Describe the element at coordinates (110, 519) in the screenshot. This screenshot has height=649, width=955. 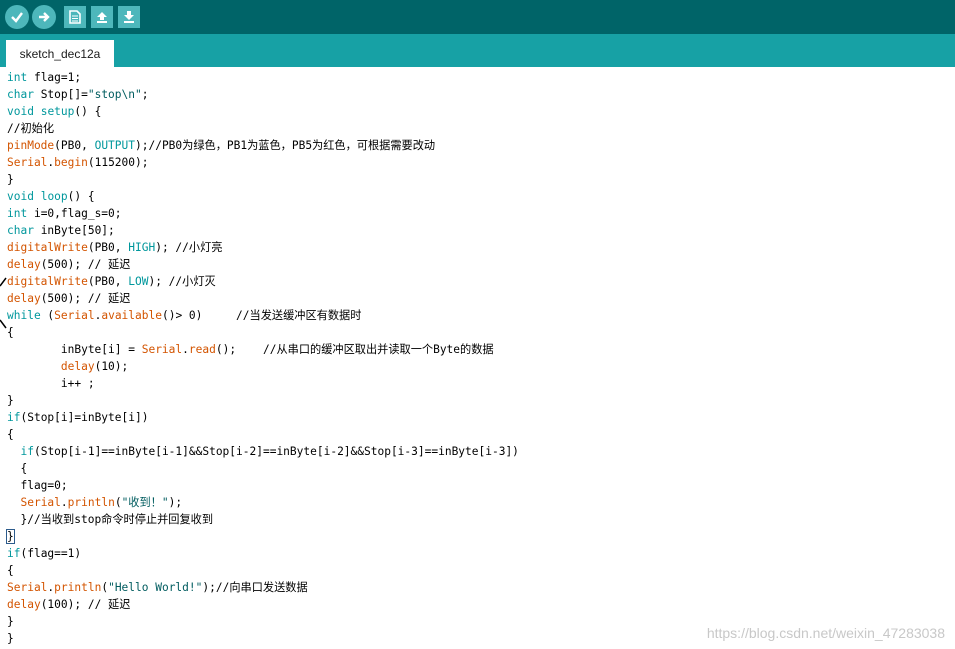
I see `code-line: }//当收到stop命令时停止并回复收到` at that location.